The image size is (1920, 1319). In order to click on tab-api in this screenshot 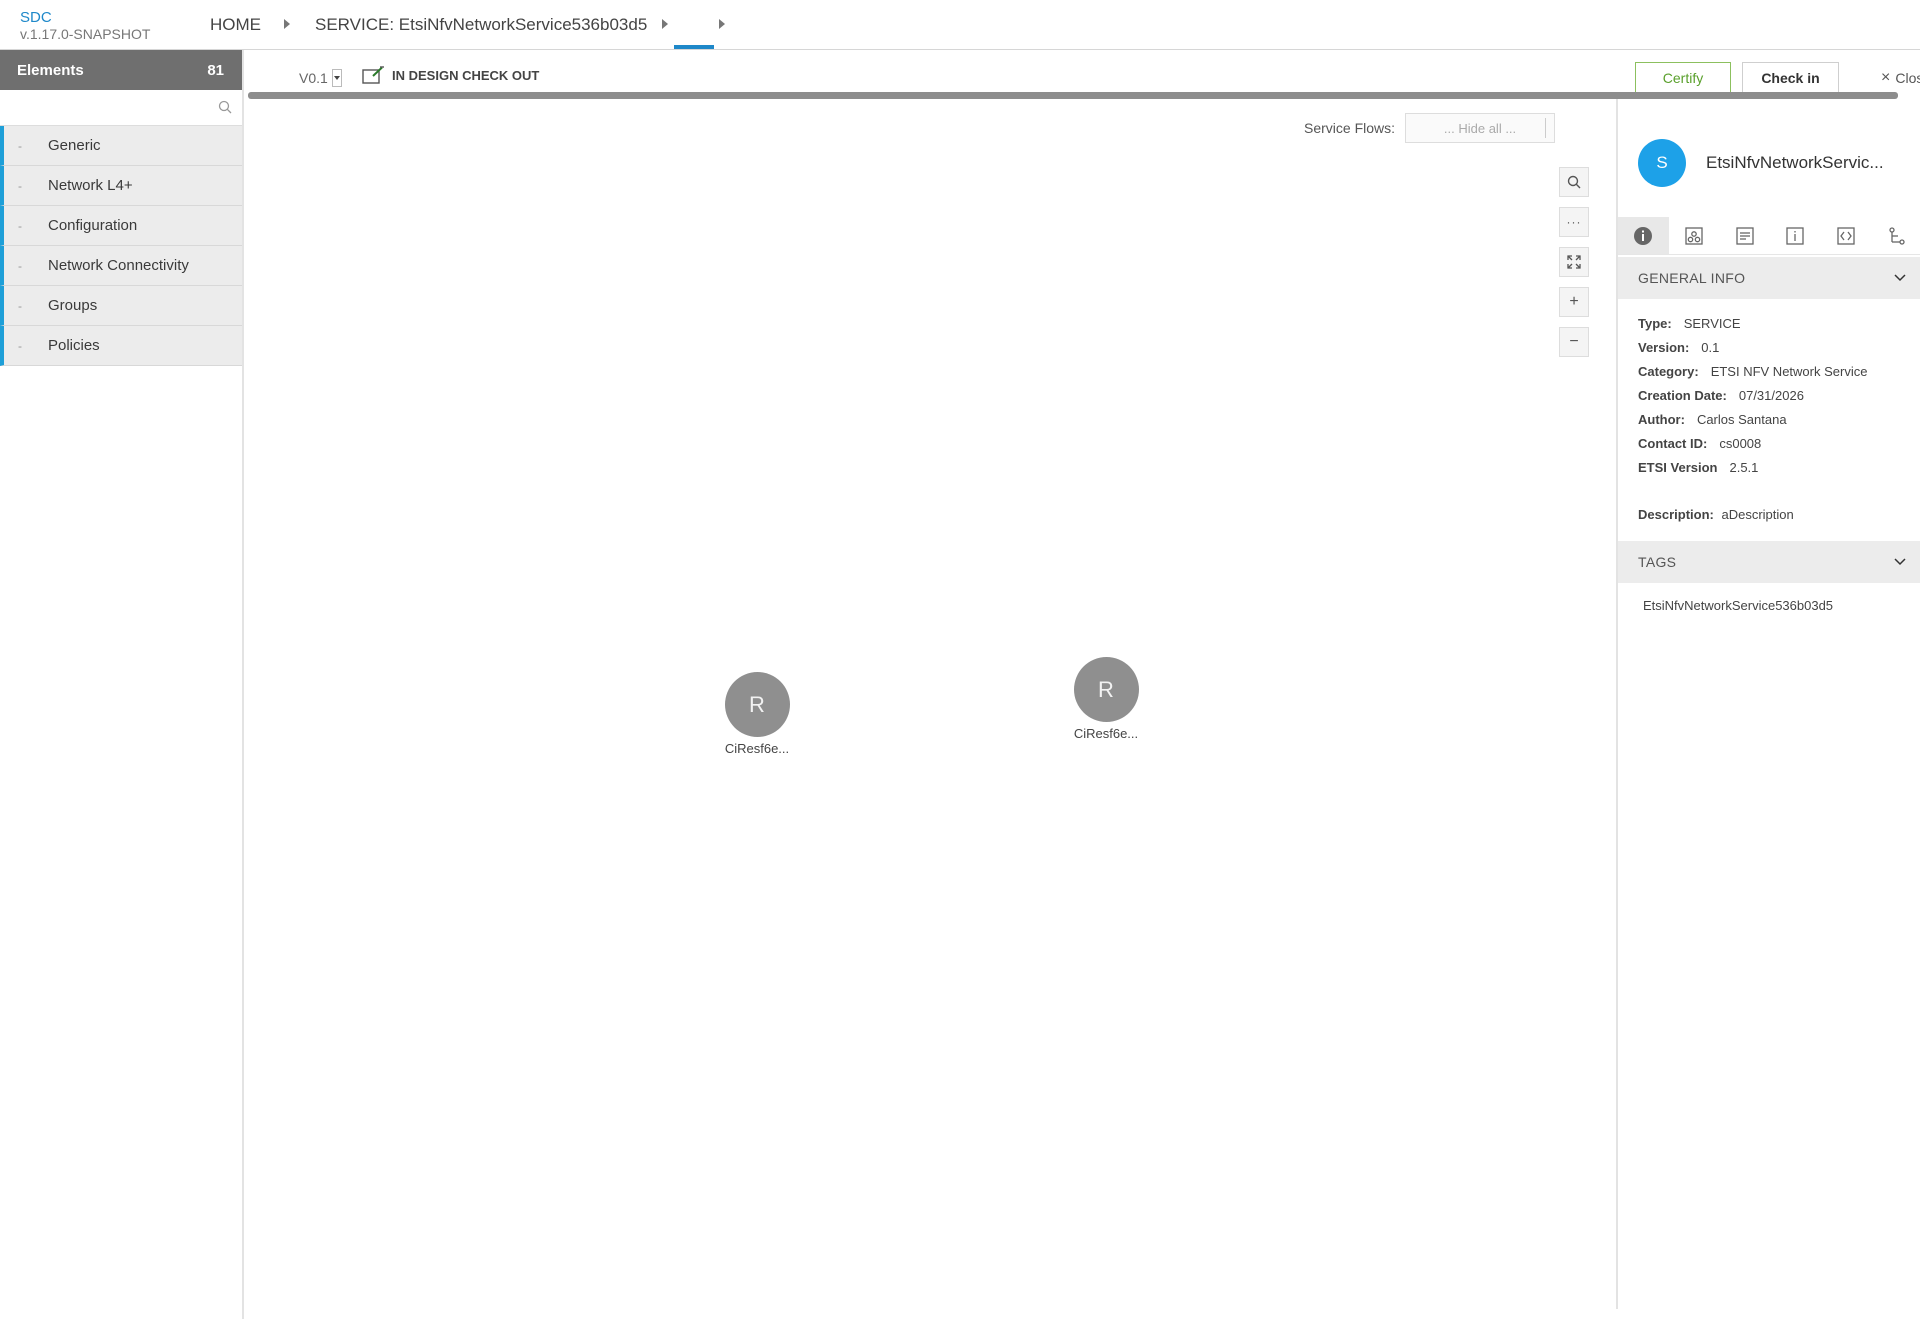, I will do `click(1846, 235)`.